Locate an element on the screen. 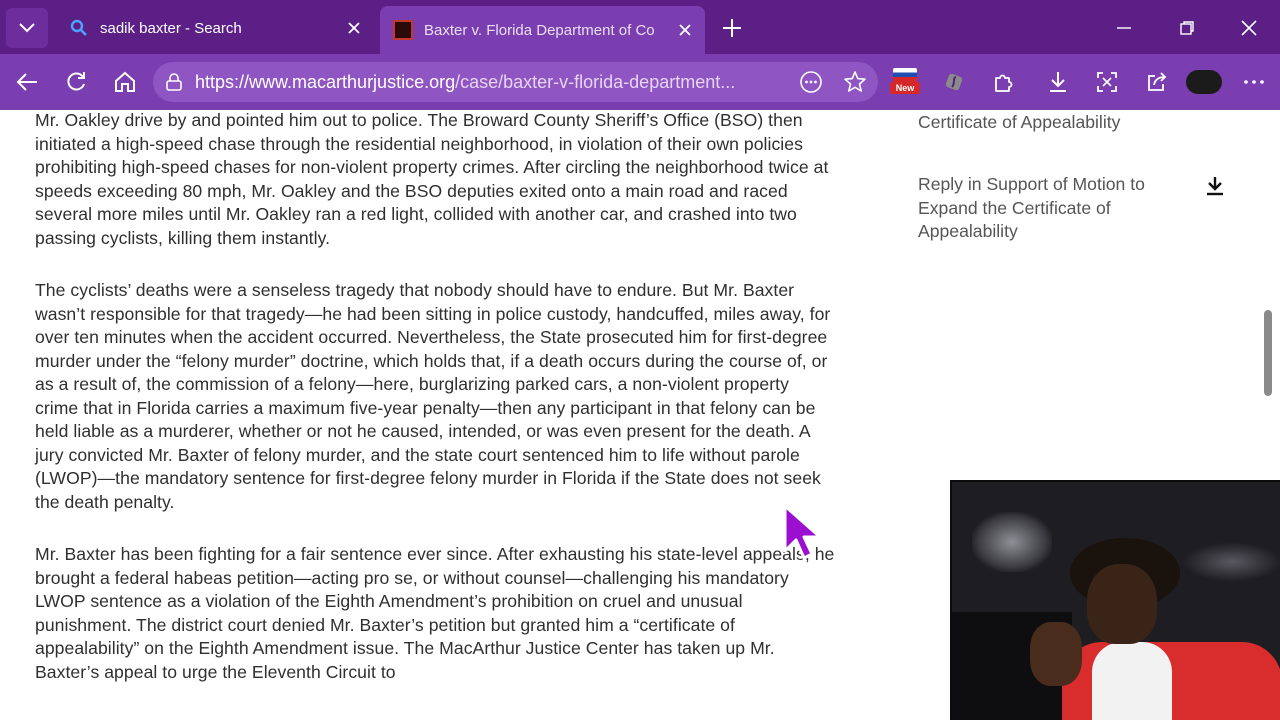 This screenshot has height=720, width=1280. minimize-button is located at coordinates (1124, 28).